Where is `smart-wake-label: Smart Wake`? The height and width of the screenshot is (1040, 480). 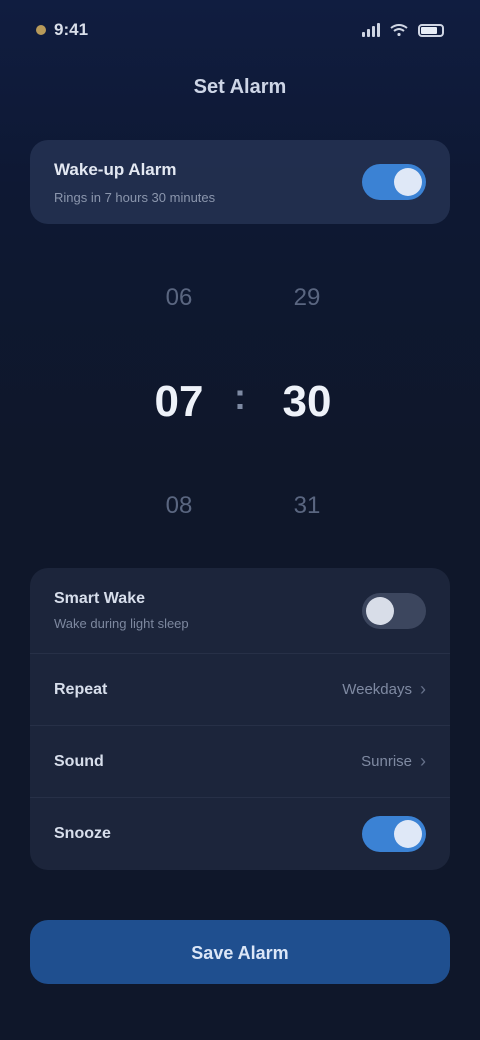
smart-wake-label: Smart Wake is located at coordinates (99, 598).